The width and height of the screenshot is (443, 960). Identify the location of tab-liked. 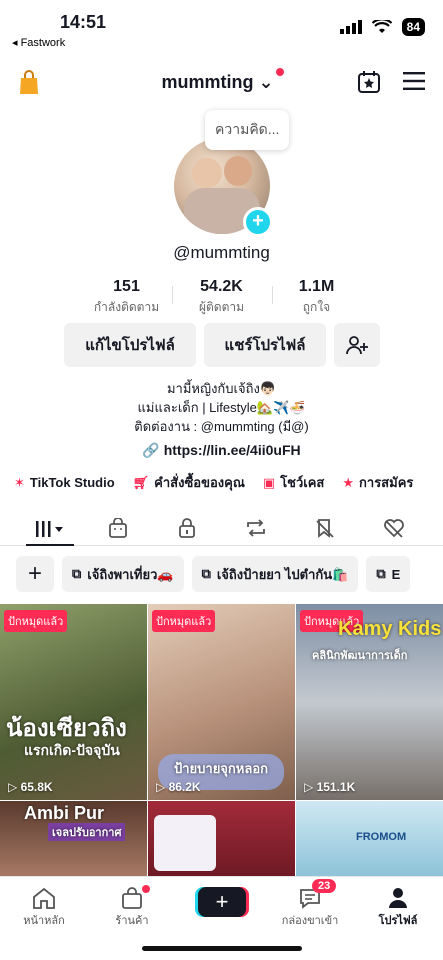
(394, 528).